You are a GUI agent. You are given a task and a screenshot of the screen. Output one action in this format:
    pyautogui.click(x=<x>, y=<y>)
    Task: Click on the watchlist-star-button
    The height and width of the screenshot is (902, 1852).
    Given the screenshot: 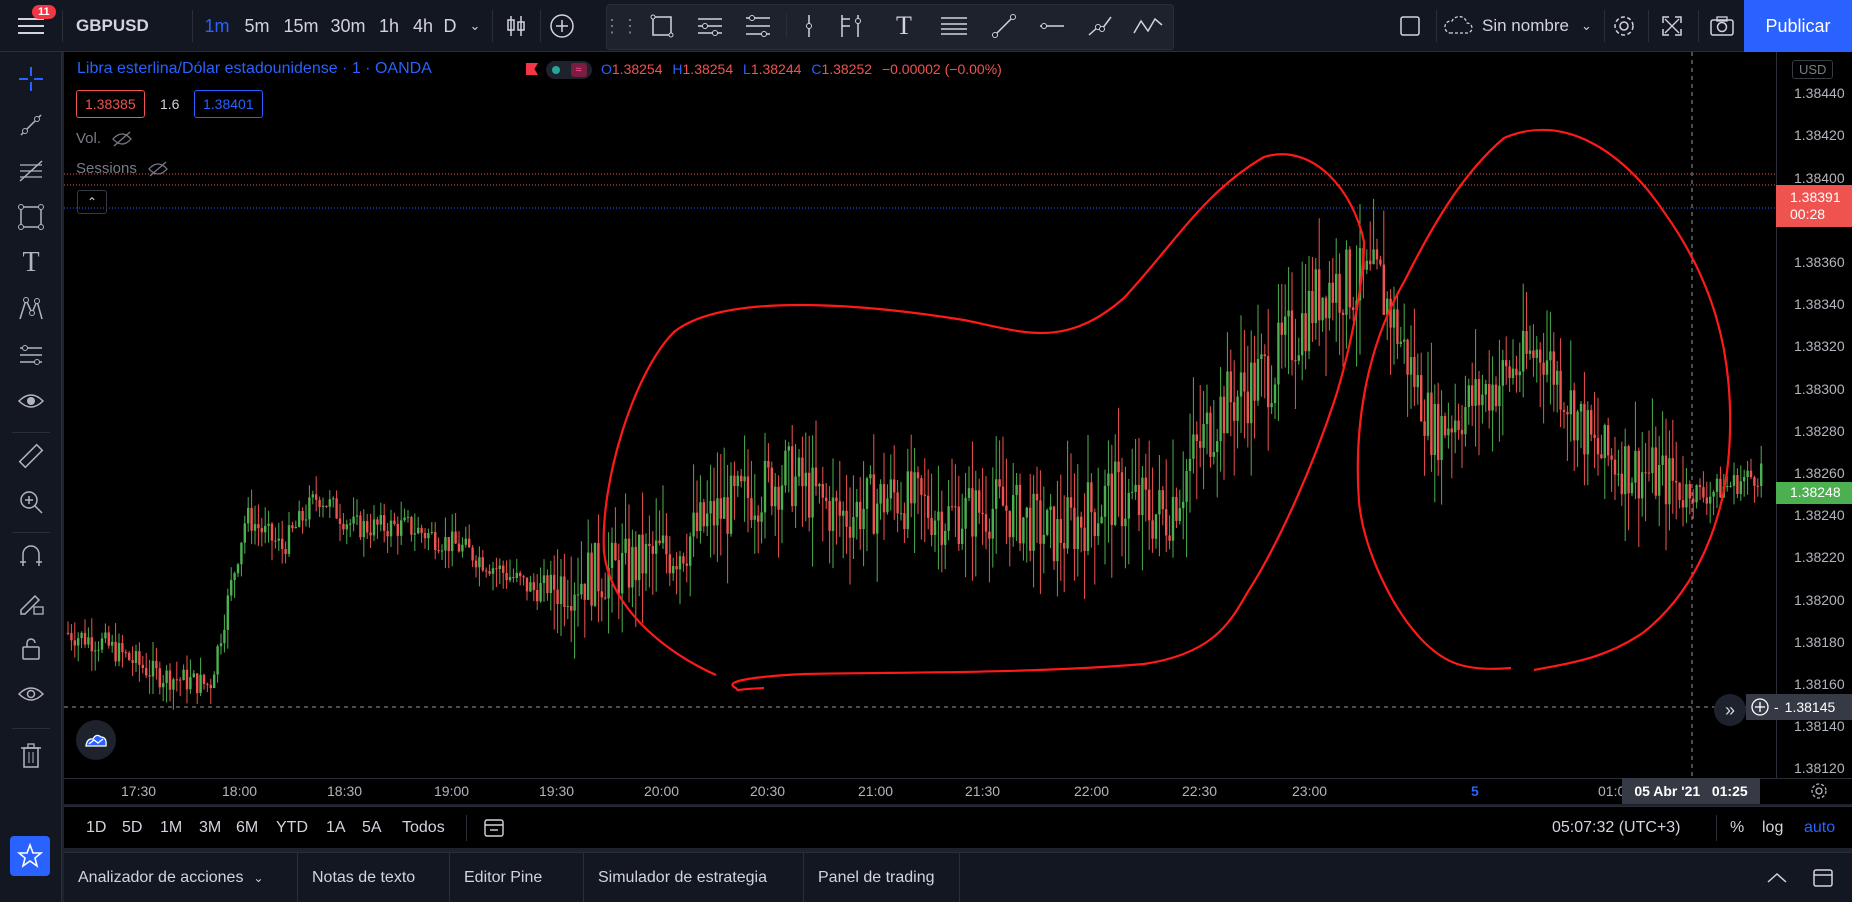 What is the action you would take?
    pyautogui.click(x=30, y=856)
    